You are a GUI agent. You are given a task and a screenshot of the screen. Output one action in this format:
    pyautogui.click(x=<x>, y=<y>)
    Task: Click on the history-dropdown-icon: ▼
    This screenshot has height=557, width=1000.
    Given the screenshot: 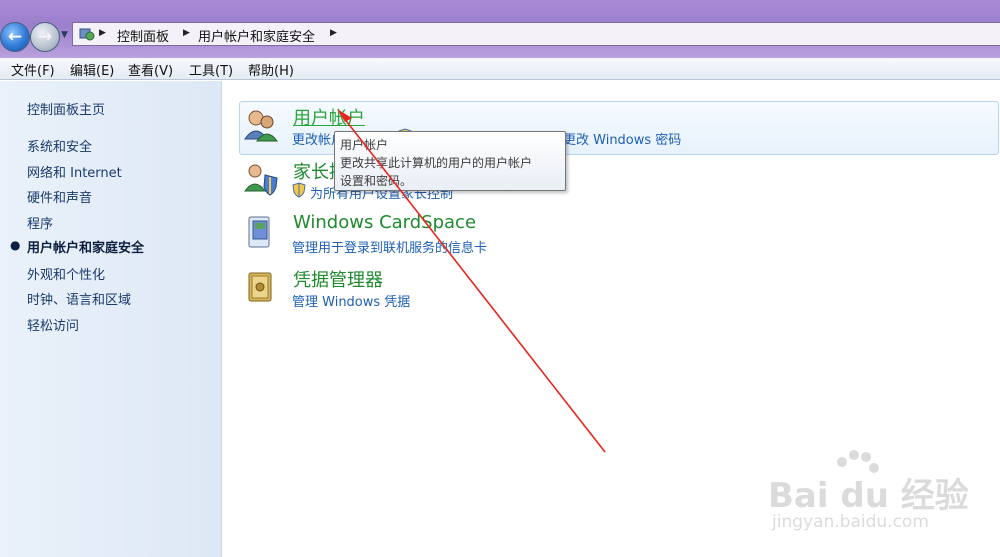 What is the action you would take?
    pyautogui.click(x=64, y=35)
    